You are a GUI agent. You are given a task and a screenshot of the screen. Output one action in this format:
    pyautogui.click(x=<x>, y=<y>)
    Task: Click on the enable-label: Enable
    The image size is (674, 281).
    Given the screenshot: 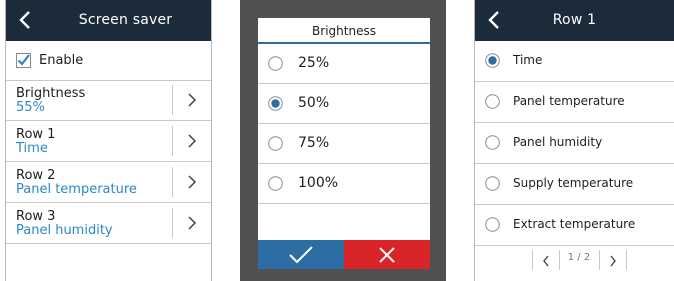 What is the action you would take?
    pyautogui.click(x=61, y=60)
    